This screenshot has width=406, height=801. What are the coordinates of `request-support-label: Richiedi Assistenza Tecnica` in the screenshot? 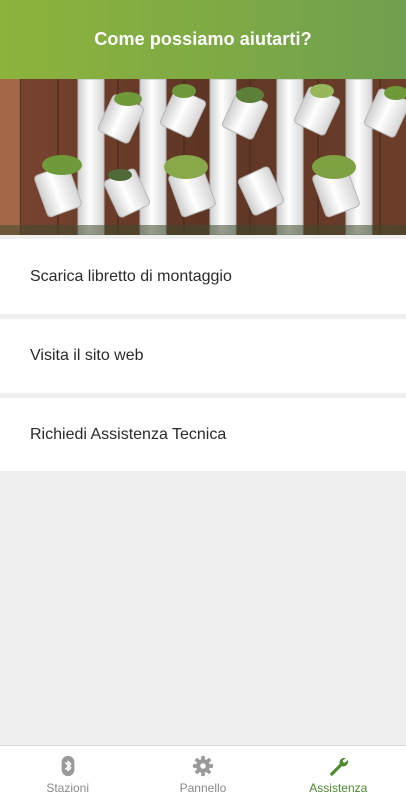 It's located at (128, 434).